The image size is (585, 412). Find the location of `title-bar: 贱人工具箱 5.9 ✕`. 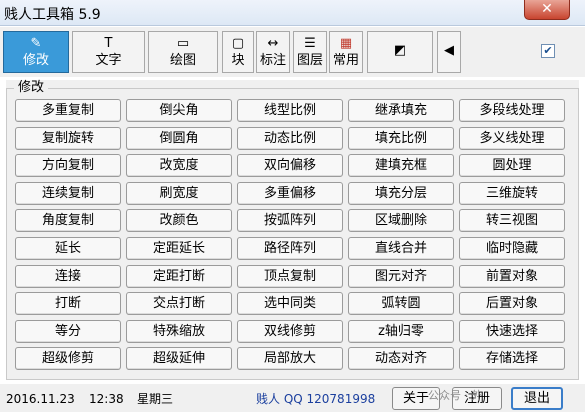

title-bar: 贱人工具箱 5.9 ✕ is located at coordinates (292, 13).